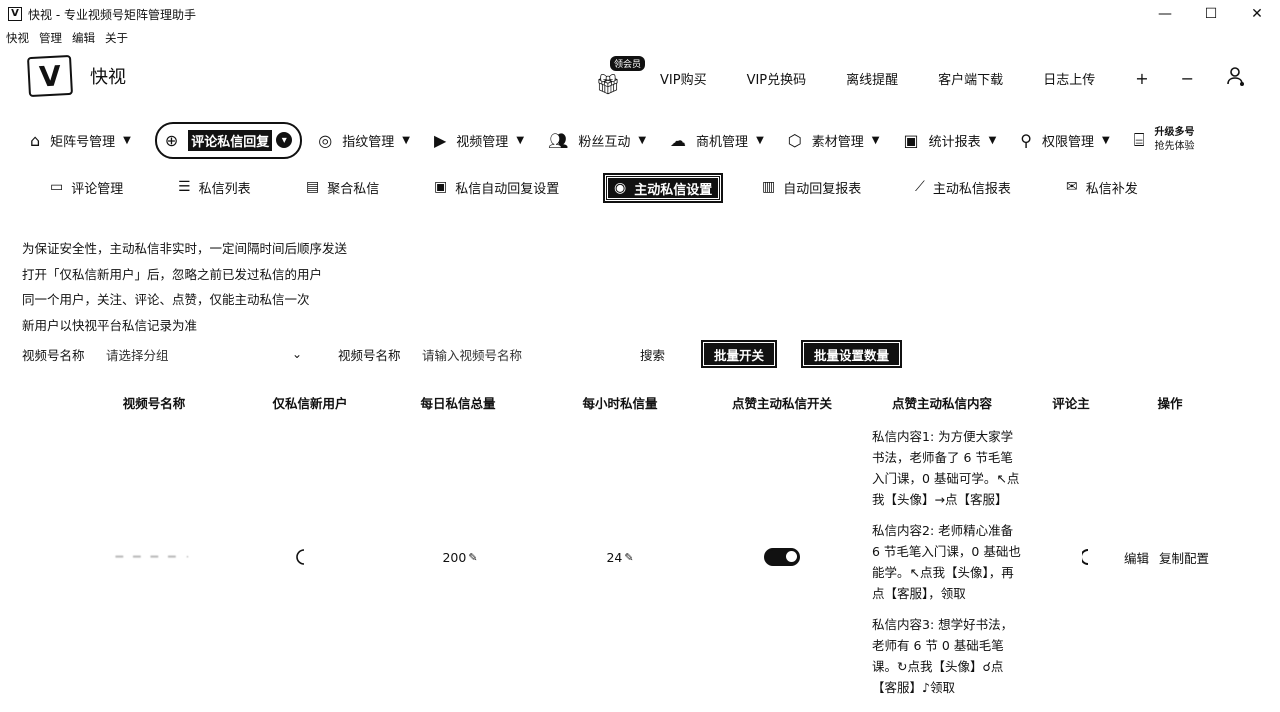  Describe the element at coordinates (949, 140) in the screenshot. I see `nav-reports: ▣ 统计报表 ▼` at that location.